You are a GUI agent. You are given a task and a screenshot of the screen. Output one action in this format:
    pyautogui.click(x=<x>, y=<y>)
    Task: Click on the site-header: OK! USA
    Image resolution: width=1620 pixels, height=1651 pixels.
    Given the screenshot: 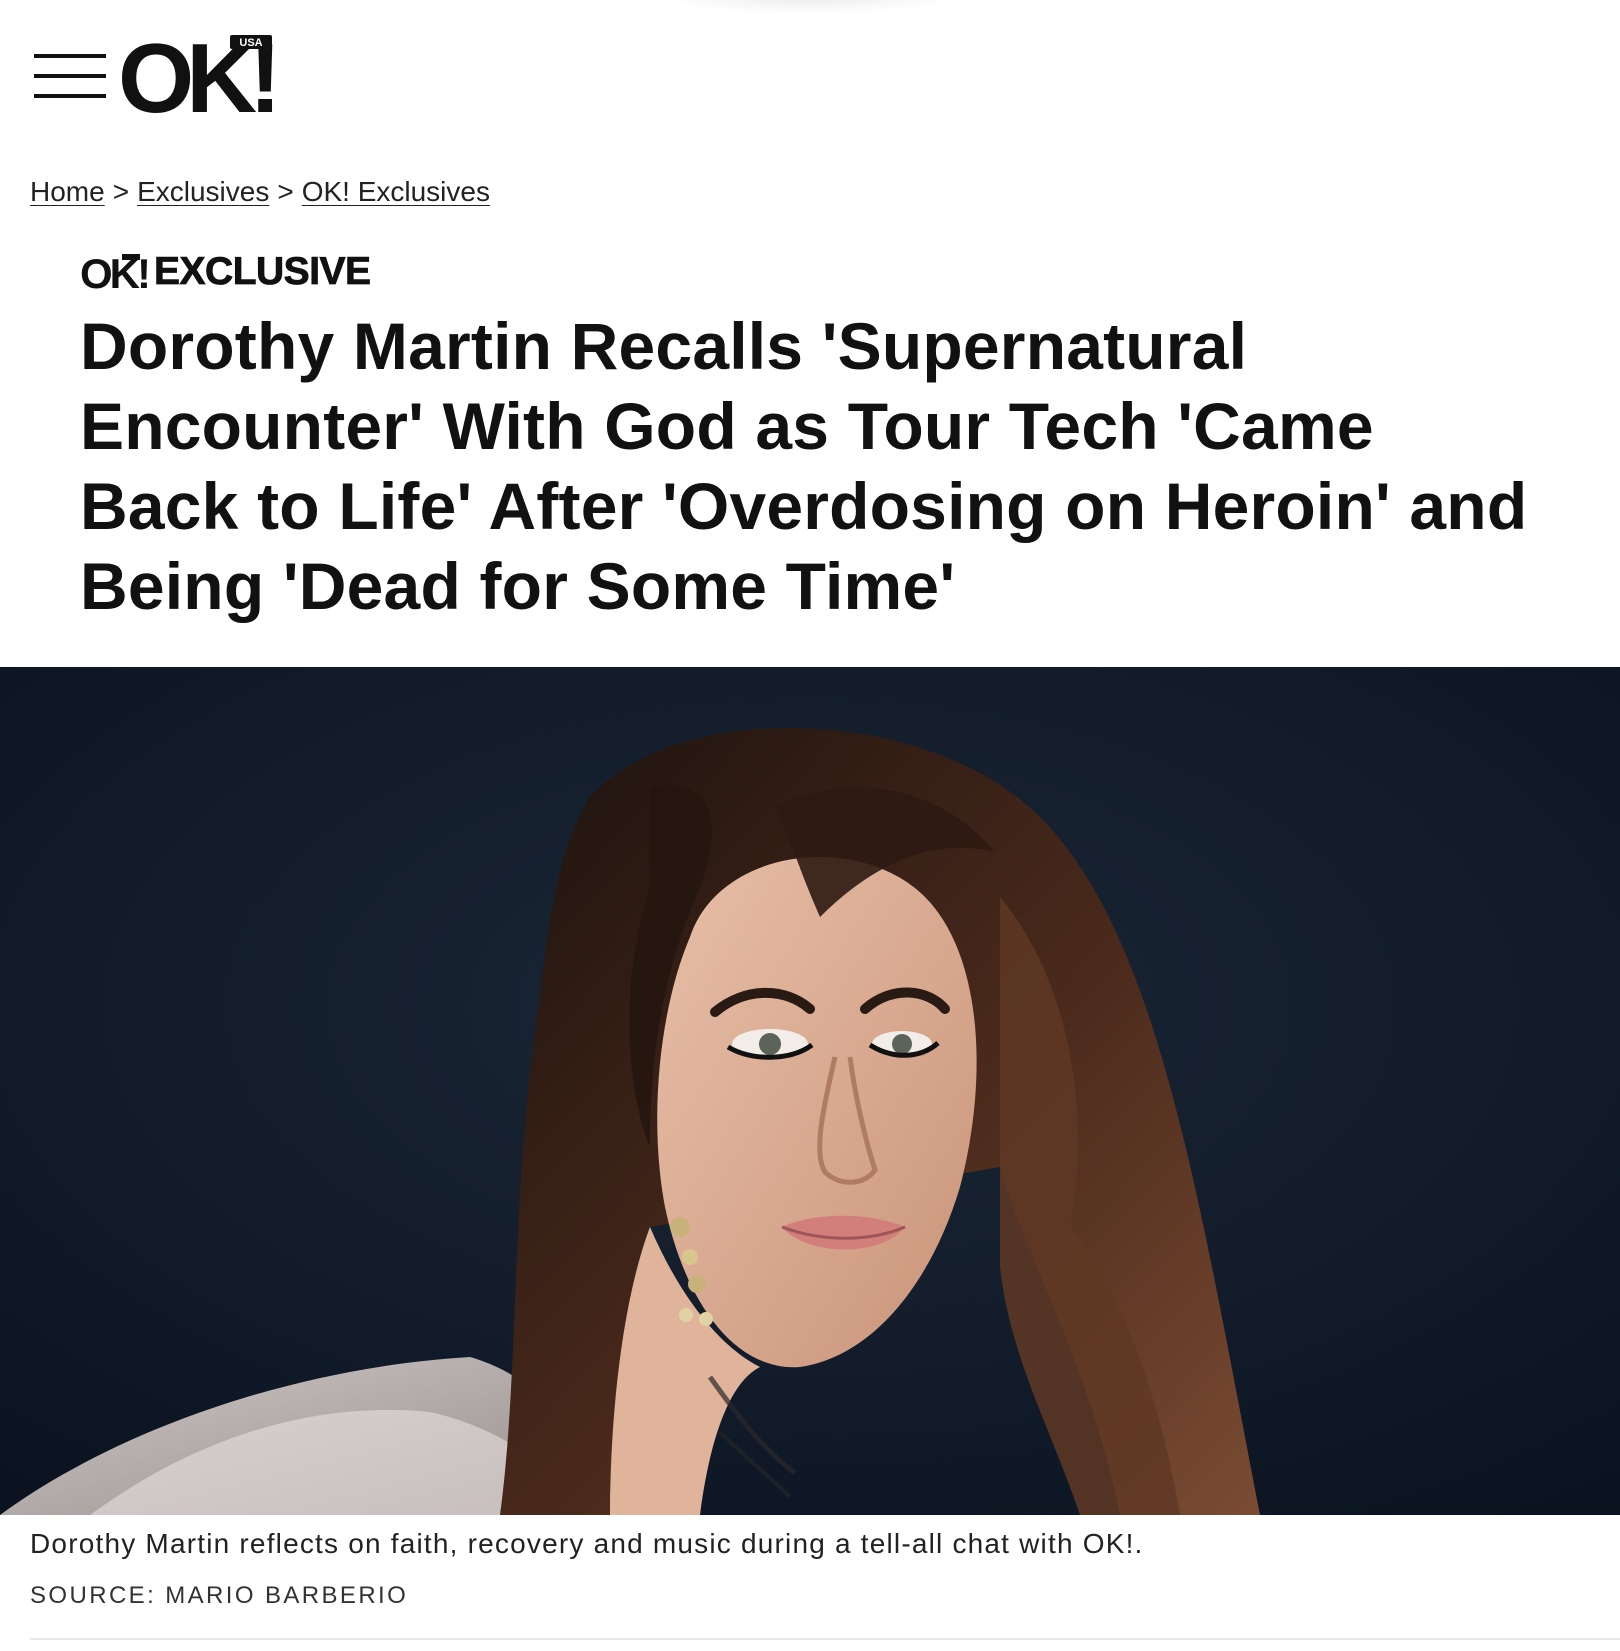 What is the action you would take?
    pyautogui.click(x=810, y=70)
    